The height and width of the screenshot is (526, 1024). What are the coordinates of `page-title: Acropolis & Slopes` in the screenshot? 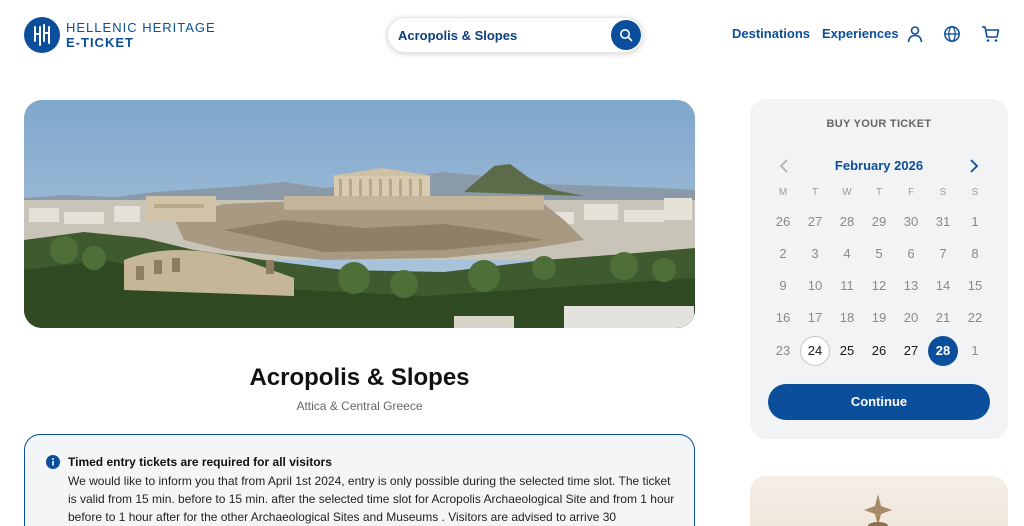 It's located at (359, 377).